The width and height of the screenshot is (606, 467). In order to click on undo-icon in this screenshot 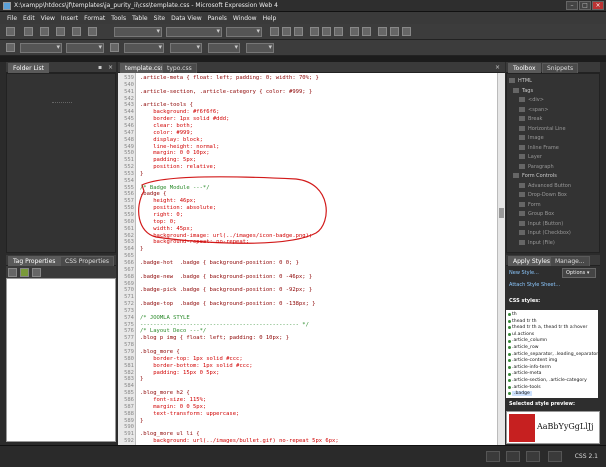, I will do `click(92, 31)`.